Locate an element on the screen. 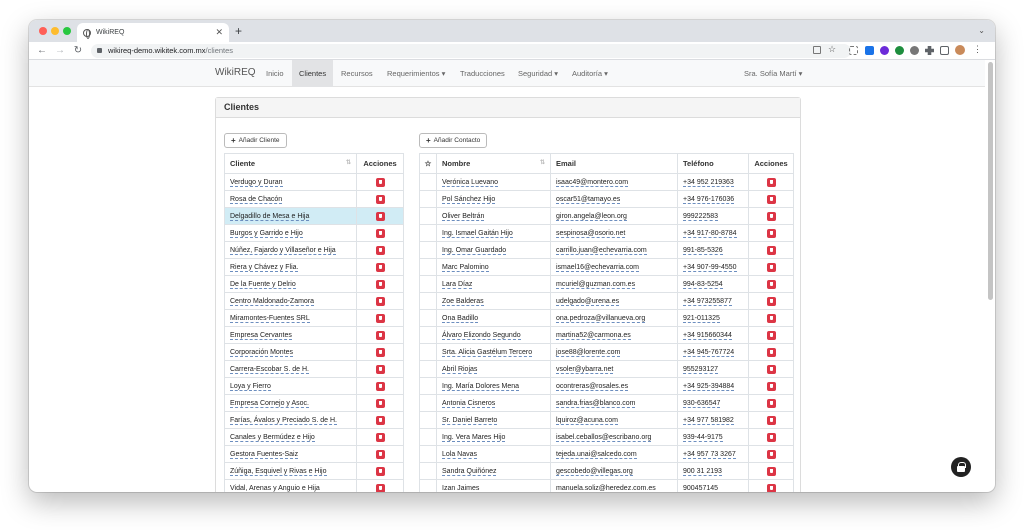 Image resolution: width=1024 pixels, height=530 pixels. contact-phone: 955293127 is located at coordinates (701, 369).